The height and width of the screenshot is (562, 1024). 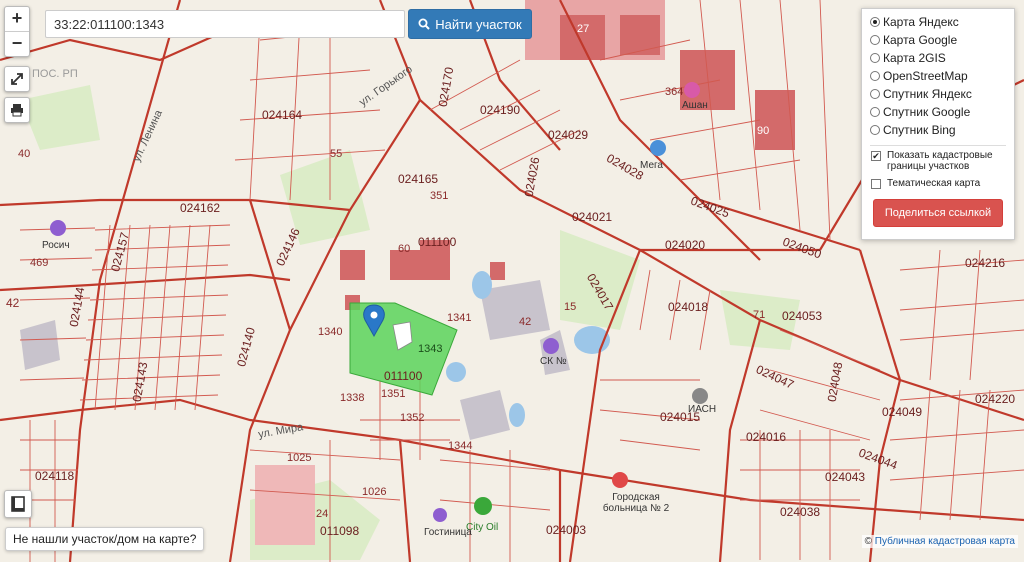 I want to click on attribution: © Публичная кадастровая карта, so click(x=939, y=541).